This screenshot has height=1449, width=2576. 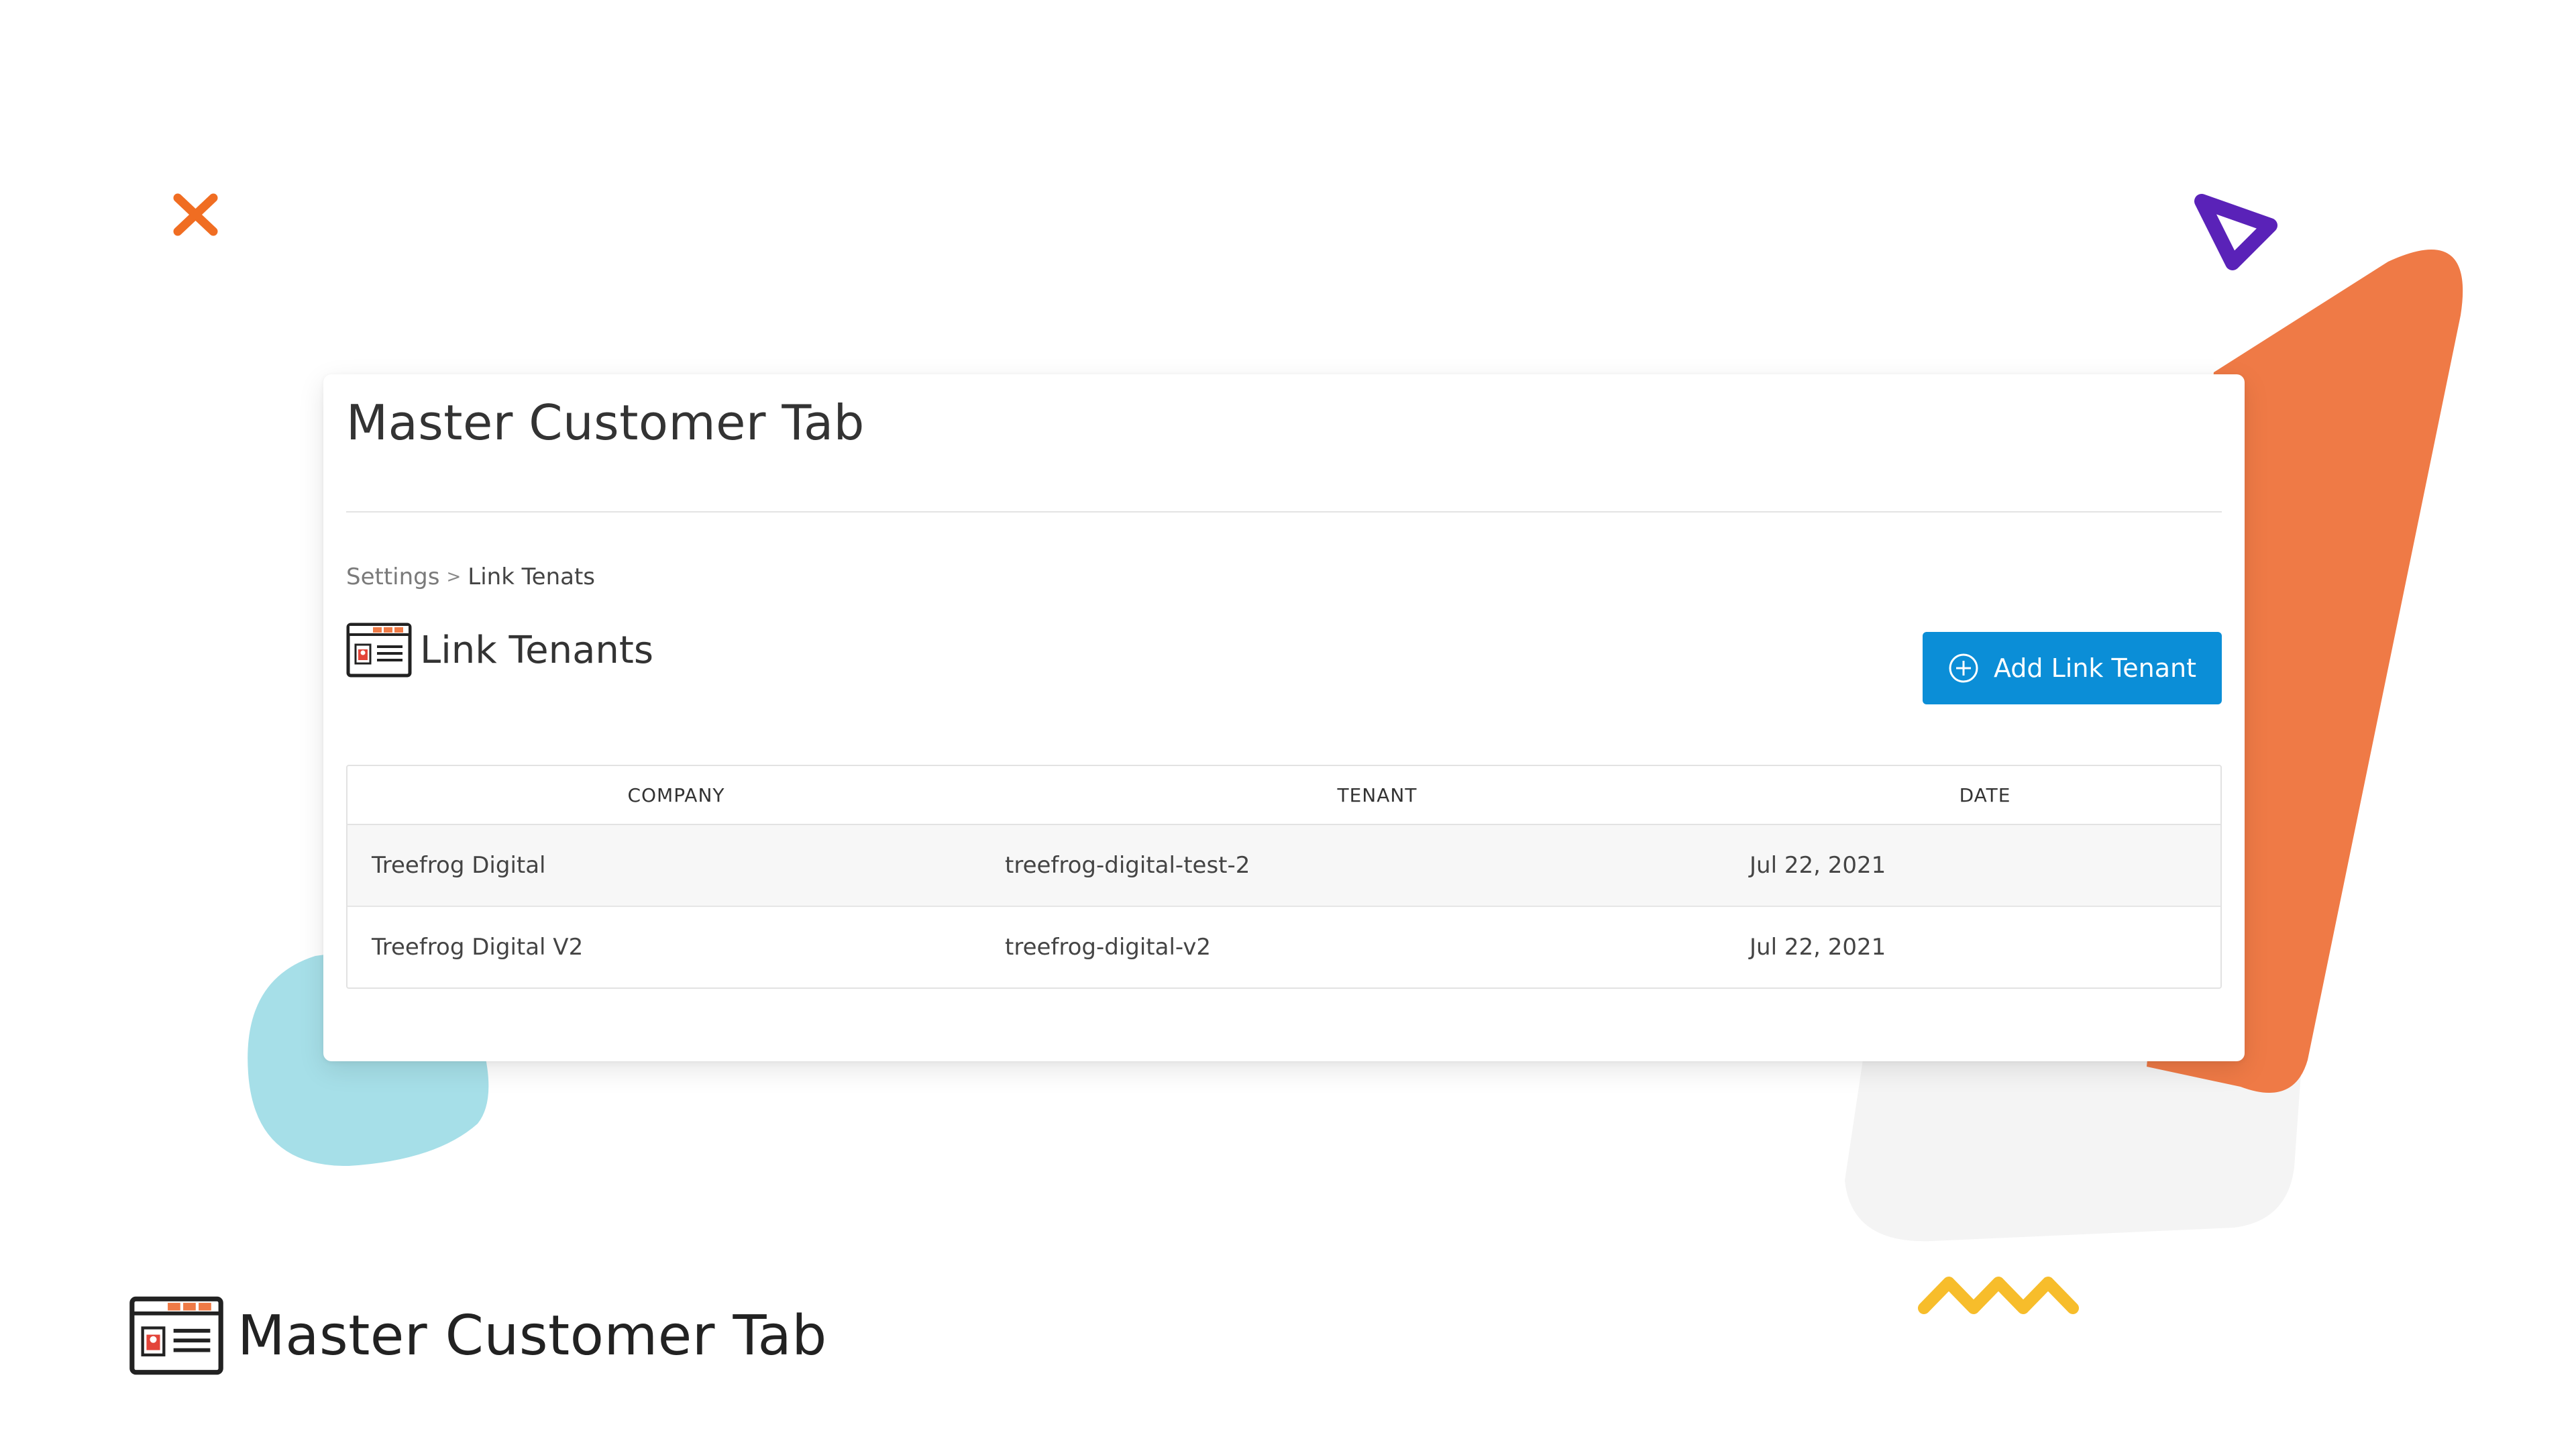 What do you see at coordinates (605, 422) in the screenshot?
I see `page-title: Master Customer Tab` at bounding box center [605, 422].